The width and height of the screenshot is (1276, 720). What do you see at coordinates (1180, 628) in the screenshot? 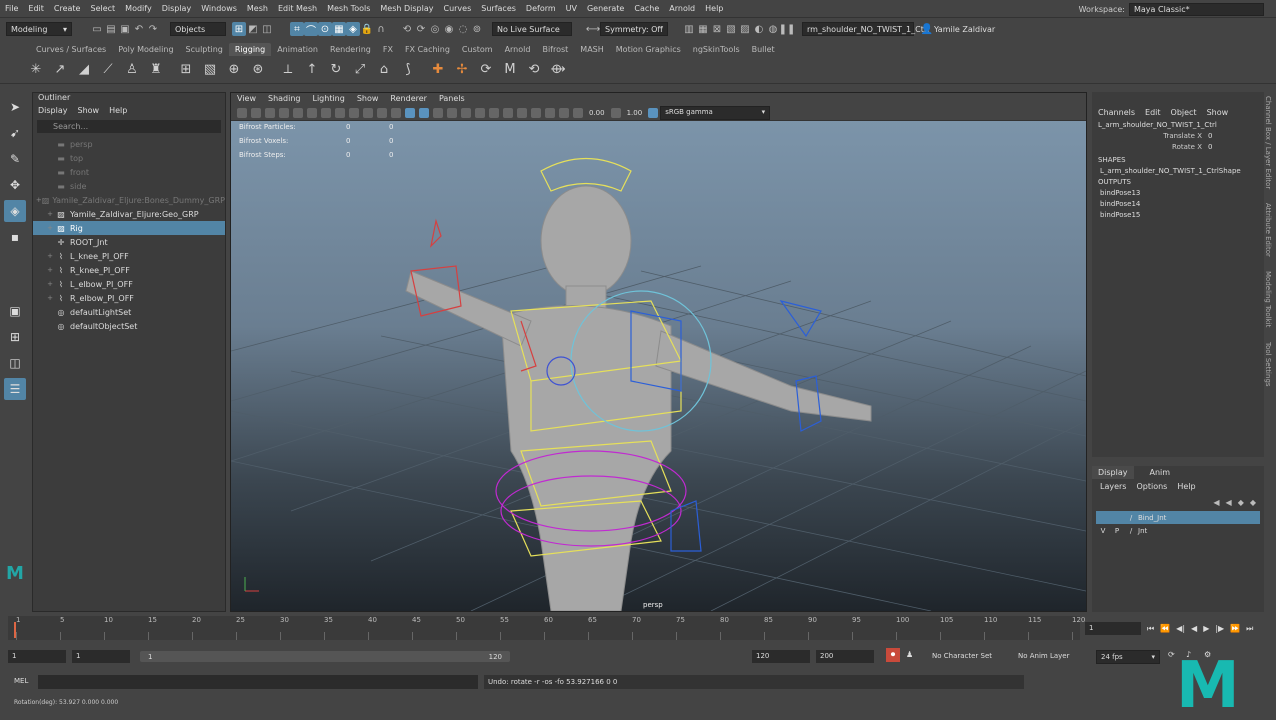
I see `step-back-frame-icon: ◀|` at bounding box center [1180, 628].